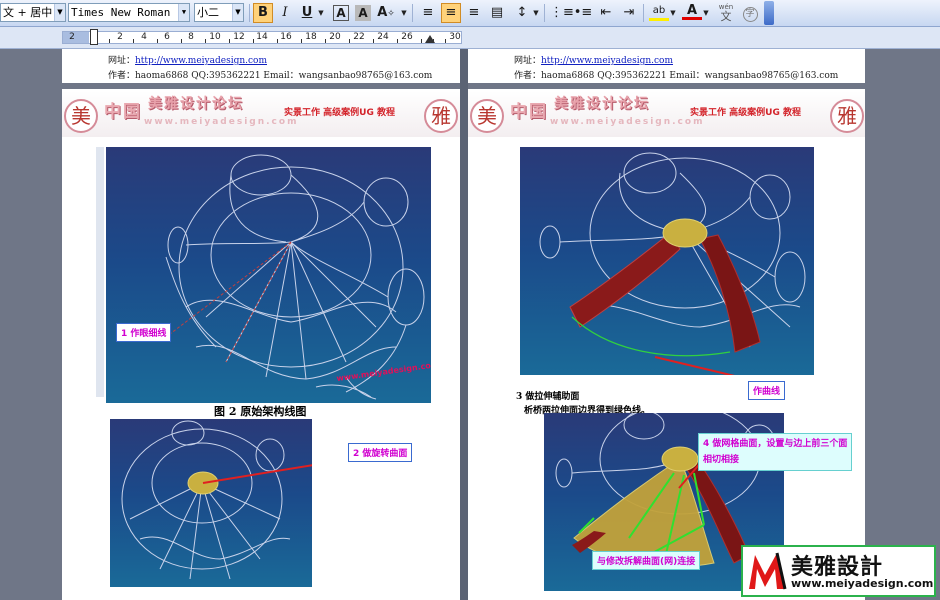 The width and height of the screenshot is (940, 600). Describe the element at coordinates (263, 13) in the screenshot. I see `bold-button: B` at that location.